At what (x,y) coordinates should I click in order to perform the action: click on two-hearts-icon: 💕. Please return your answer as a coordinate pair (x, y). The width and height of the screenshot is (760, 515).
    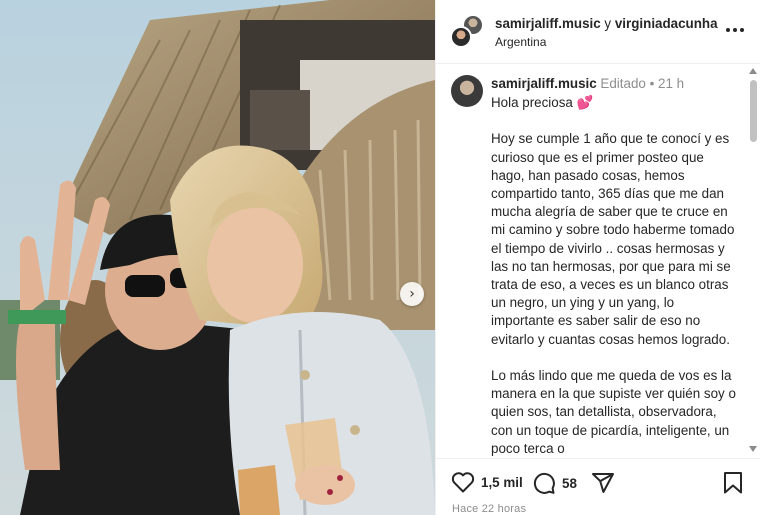
    Looking at the image, I should click on (585, 102).